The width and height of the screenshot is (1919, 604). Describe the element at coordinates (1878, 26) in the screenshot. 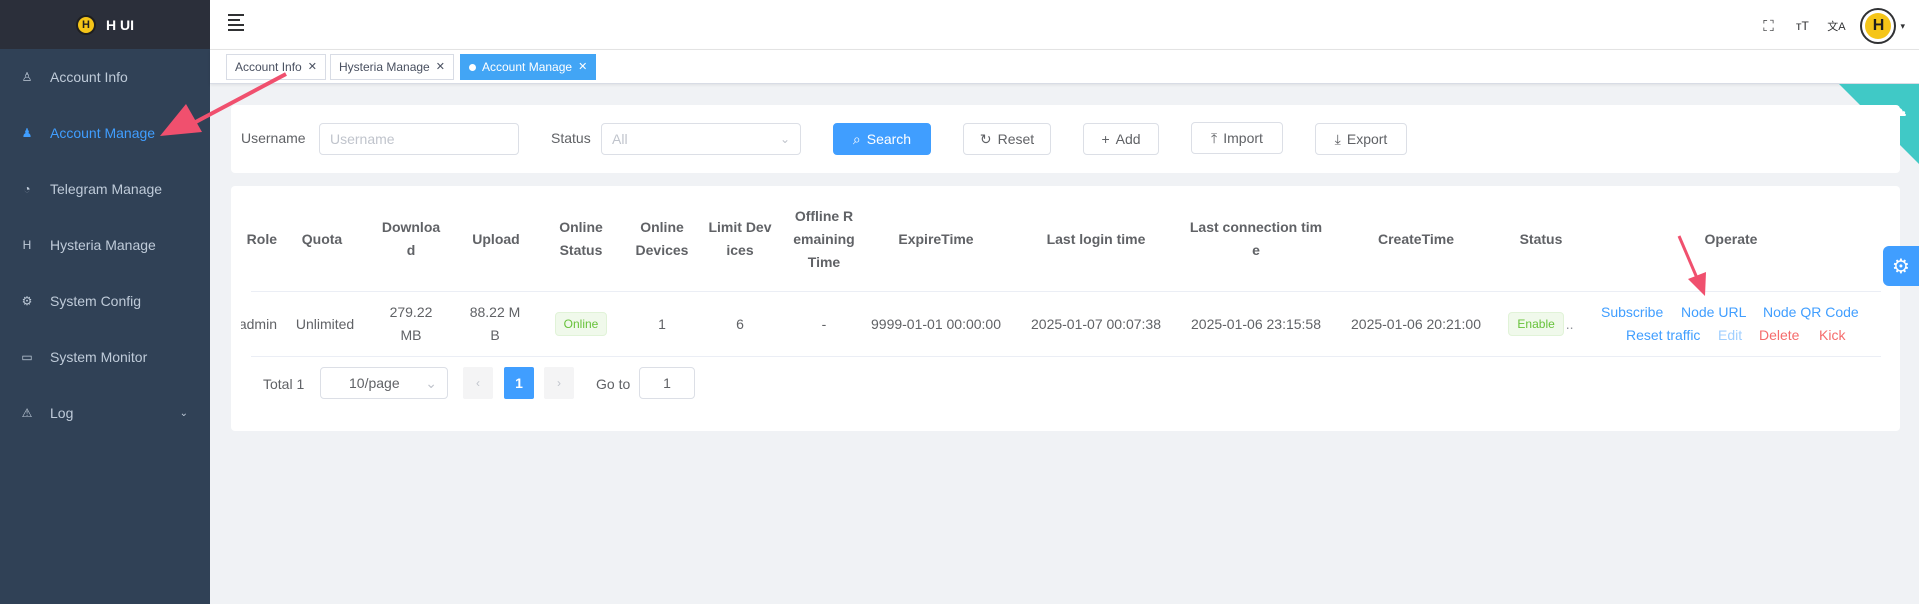

I see `avatar: H` at that location.